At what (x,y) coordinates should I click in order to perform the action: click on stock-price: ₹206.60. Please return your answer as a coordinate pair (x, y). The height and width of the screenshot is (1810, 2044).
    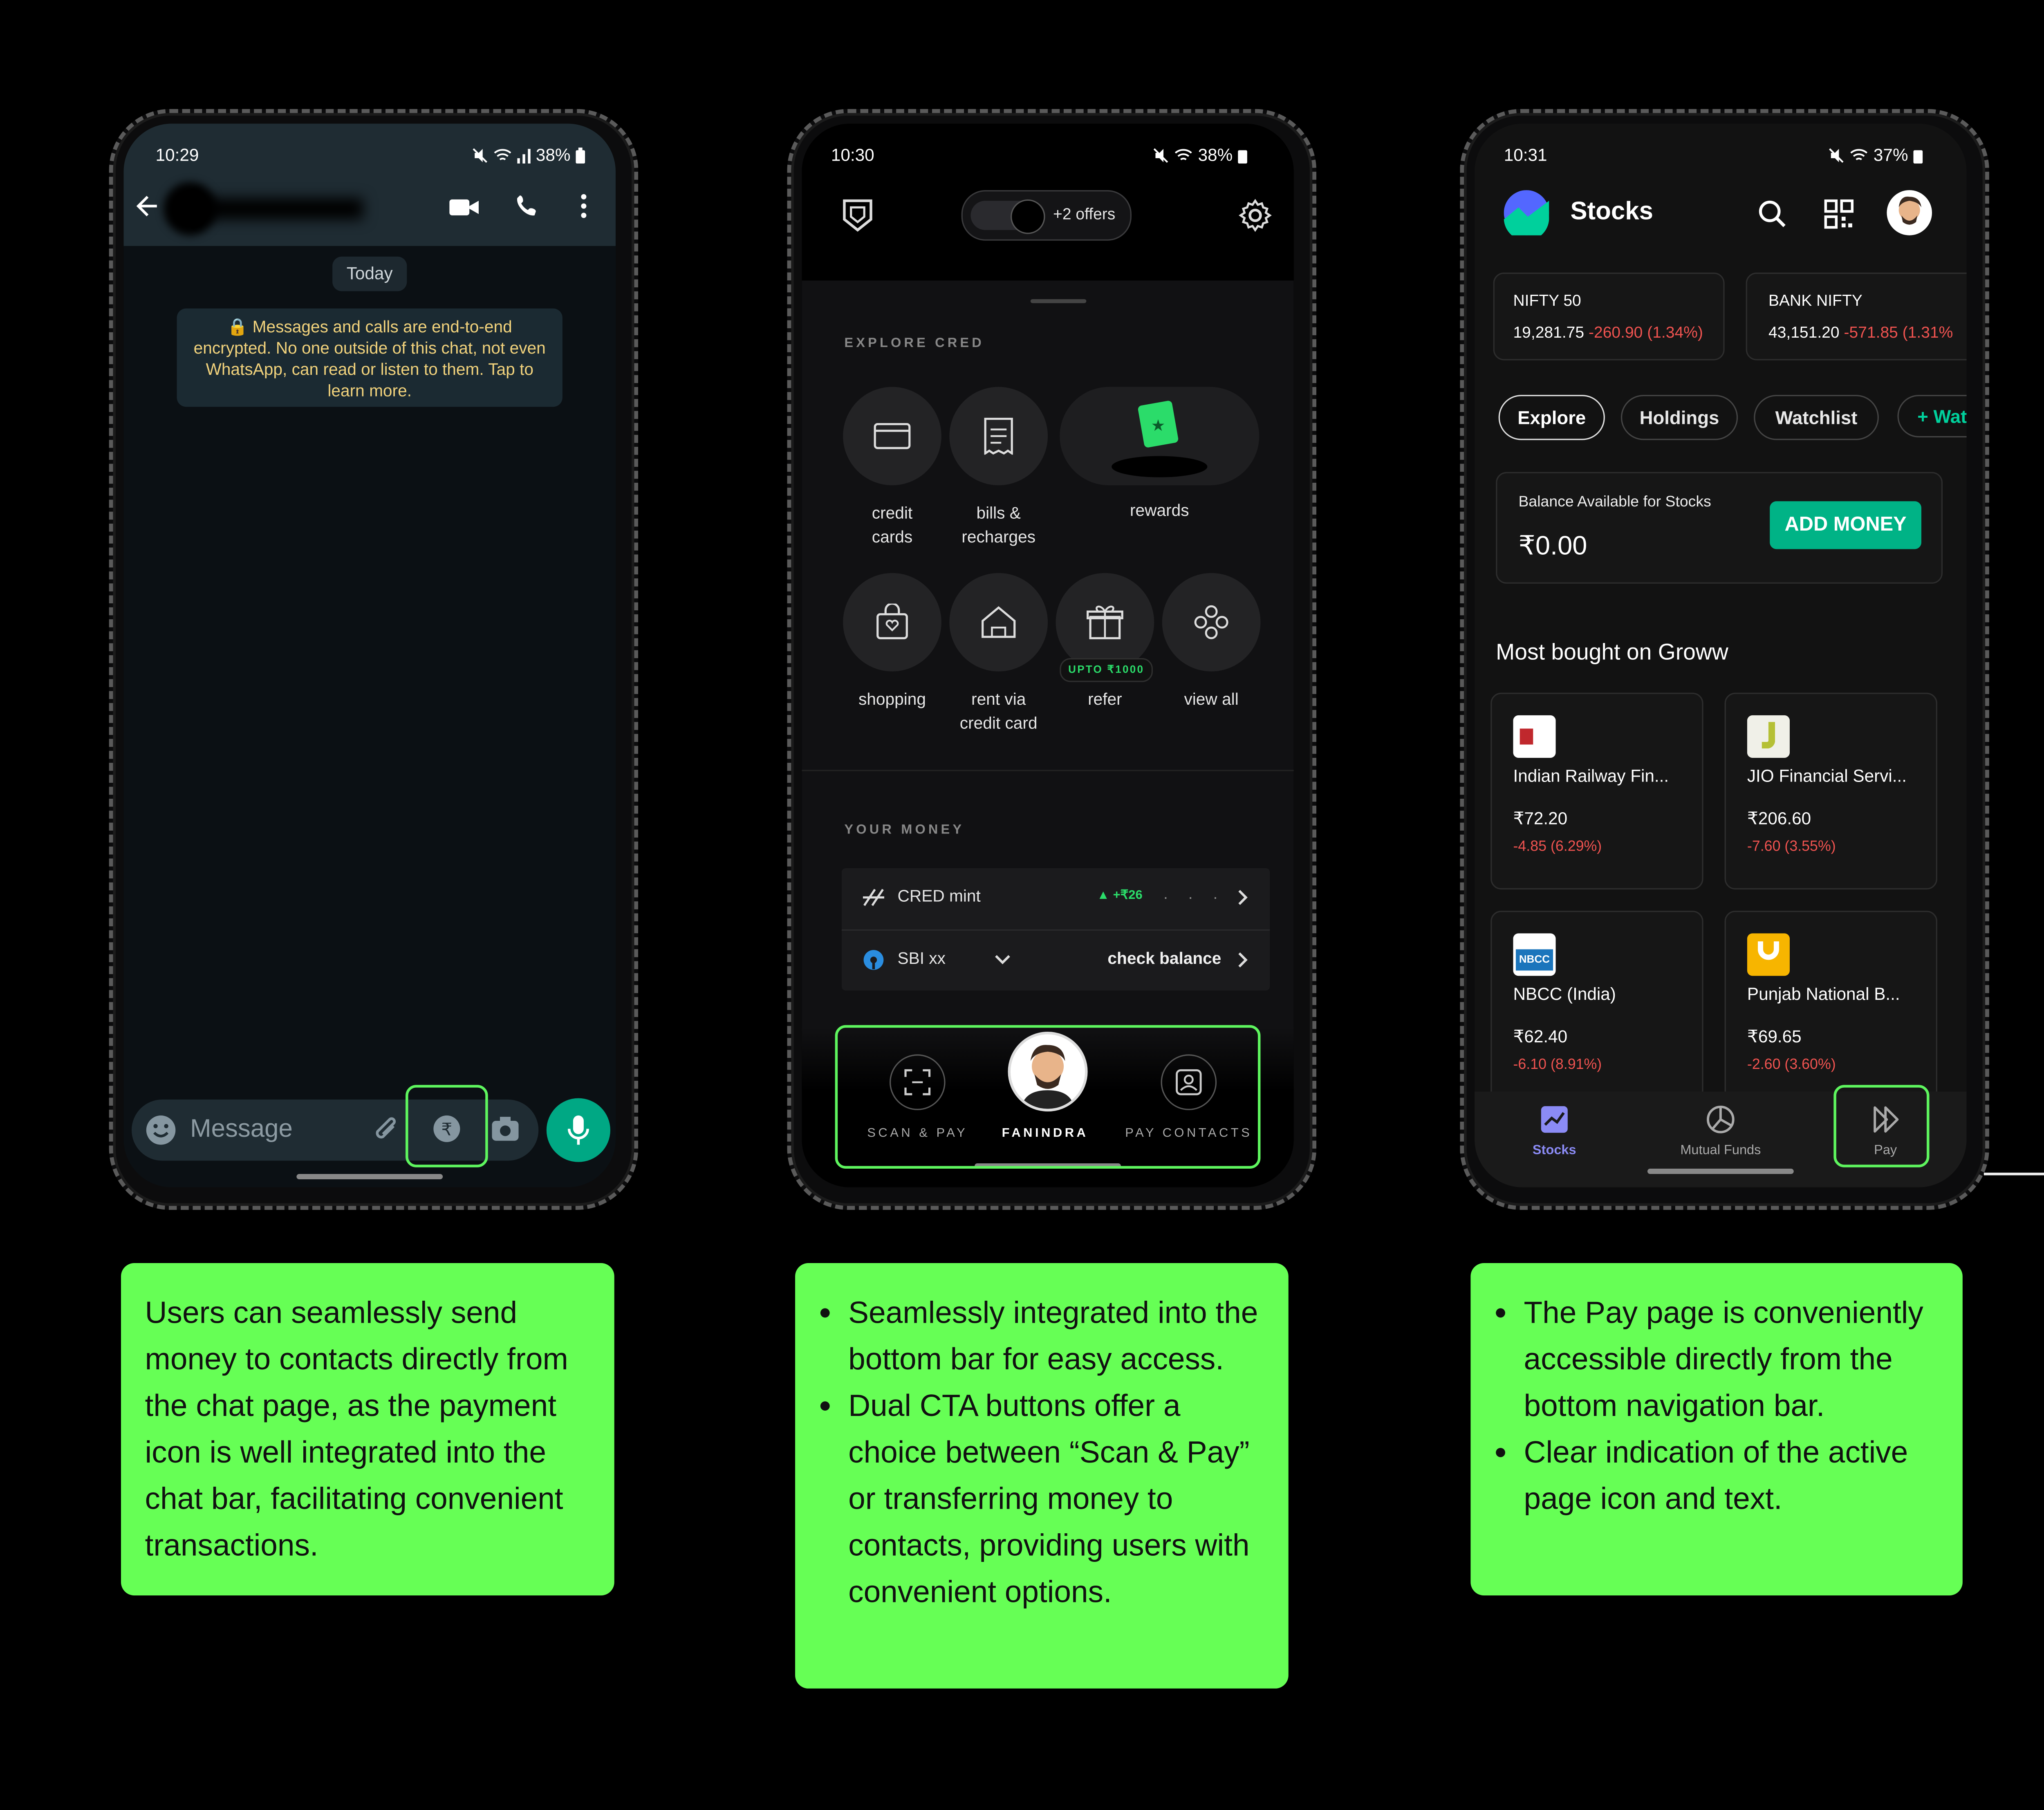
    Looking at the image, I should click on (1779, 818).